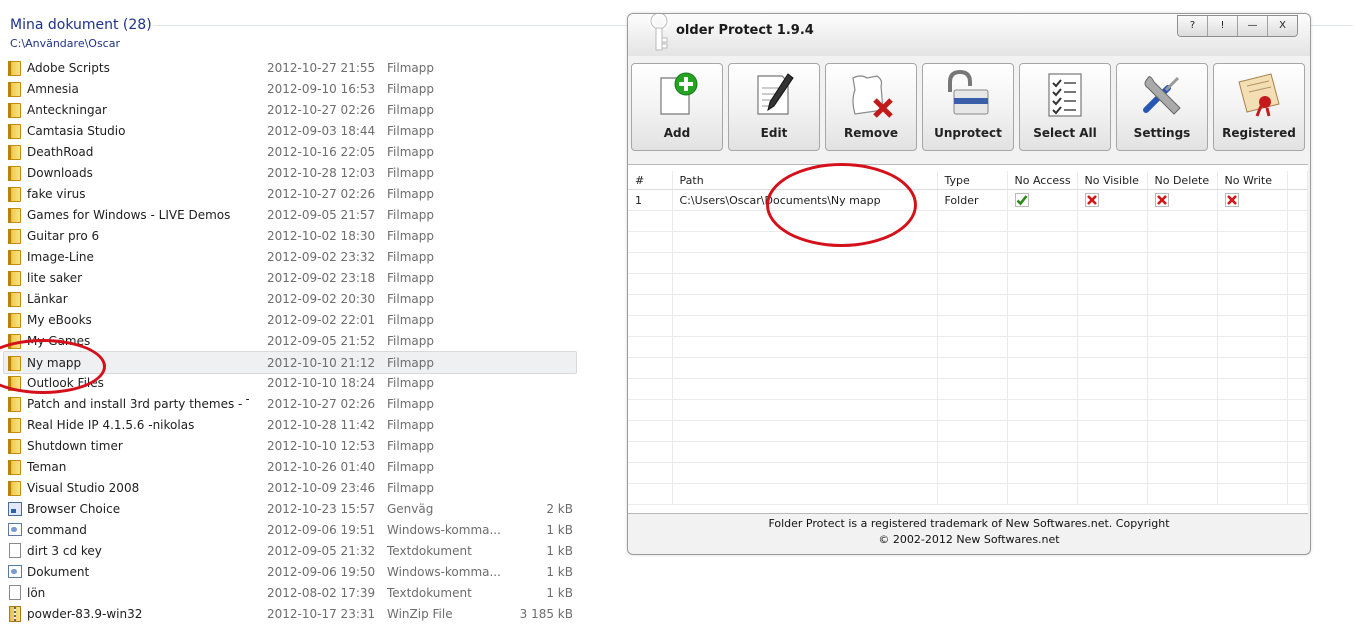  I want to click on file-list-item: My eBooks 2012-09-02 22:01 Filmapp, so click(290, 319).